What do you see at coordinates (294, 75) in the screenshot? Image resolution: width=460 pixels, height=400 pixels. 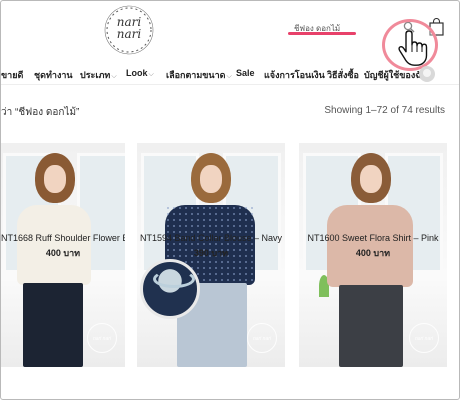 I see `nav-item-payment-notice: แจ้งการโอนเงิน` at bounding box center [294, 75].